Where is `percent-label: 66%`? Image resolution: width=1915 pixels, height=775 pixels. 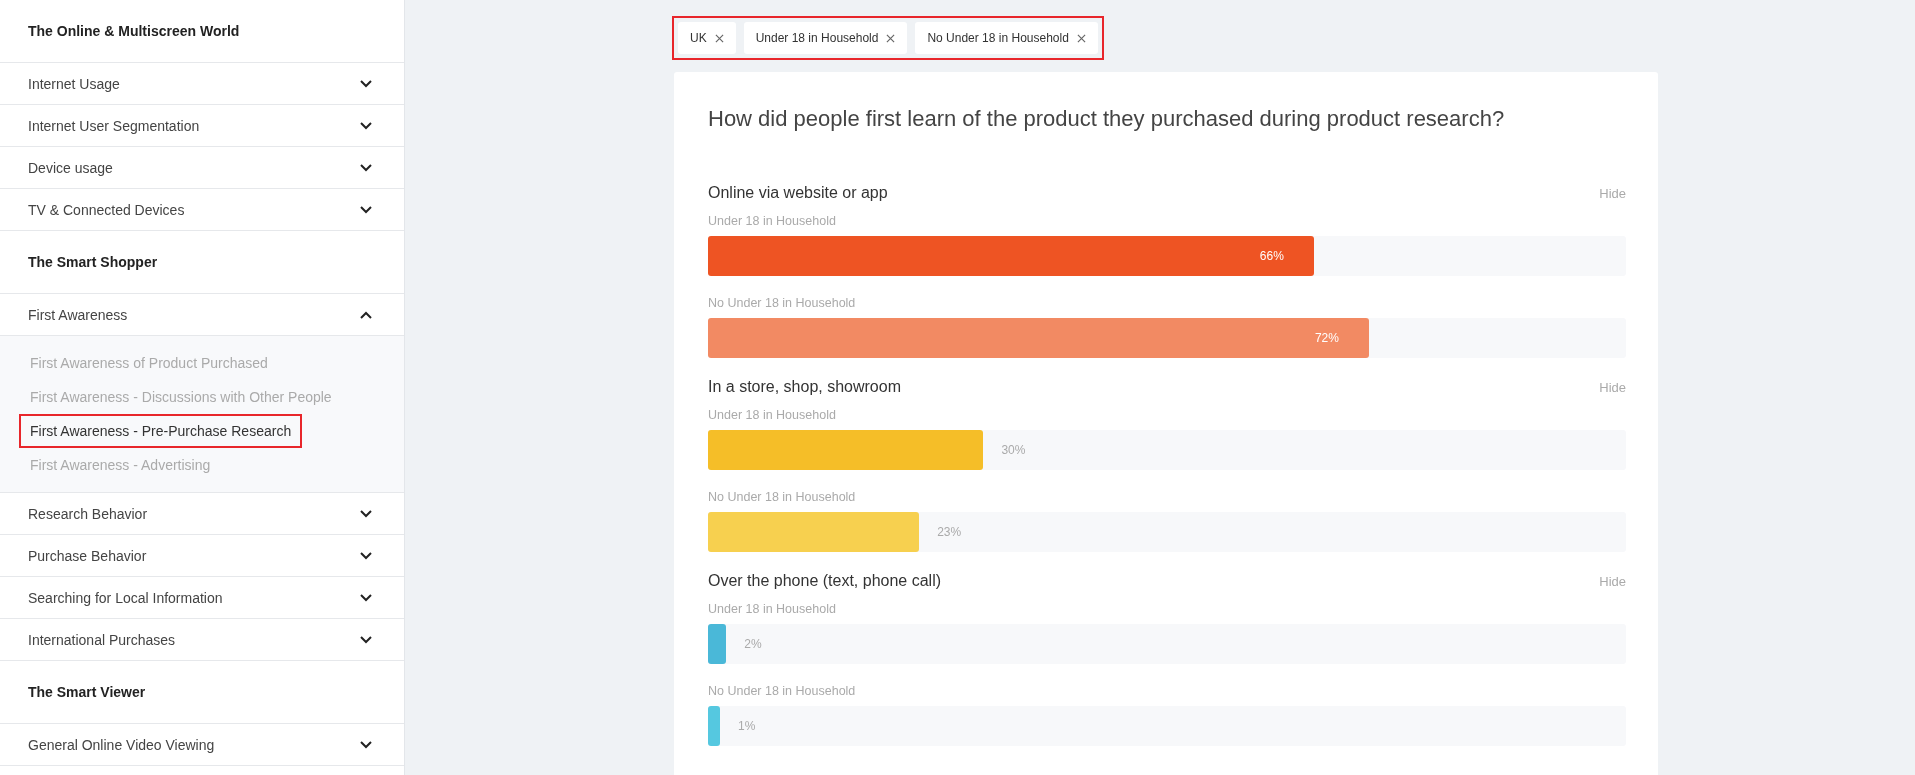 percent-label: 66% is located at coordinates (1272, 256).